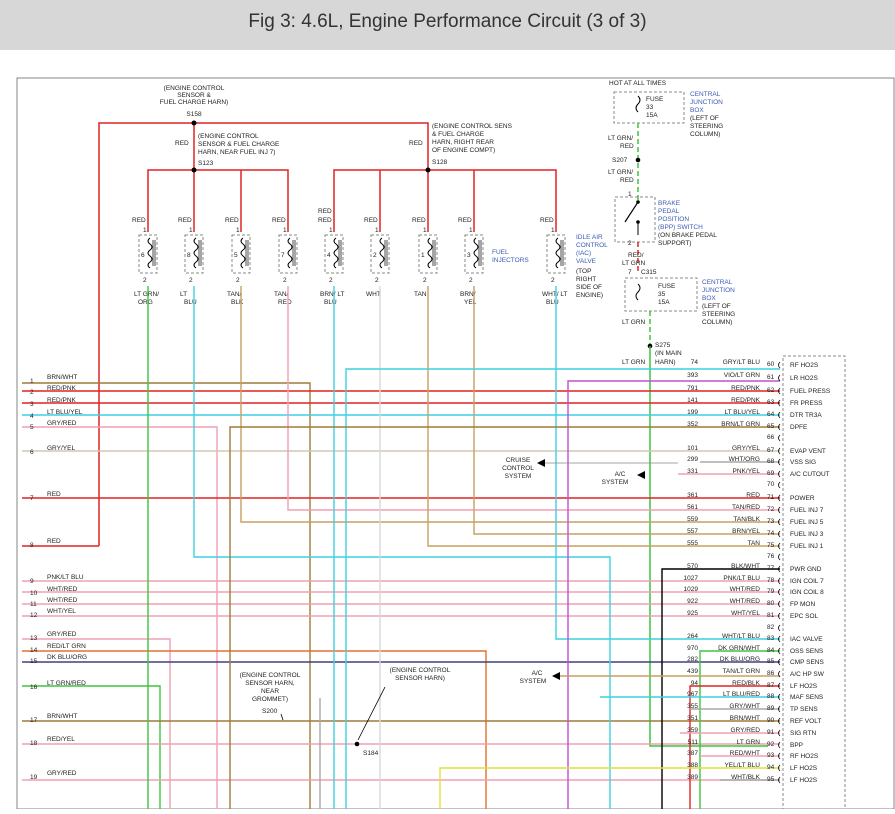  I want to click on pcm-pin-row: 557 BRN/YEL 74 FUEL INJ 3, so click(755, 533).